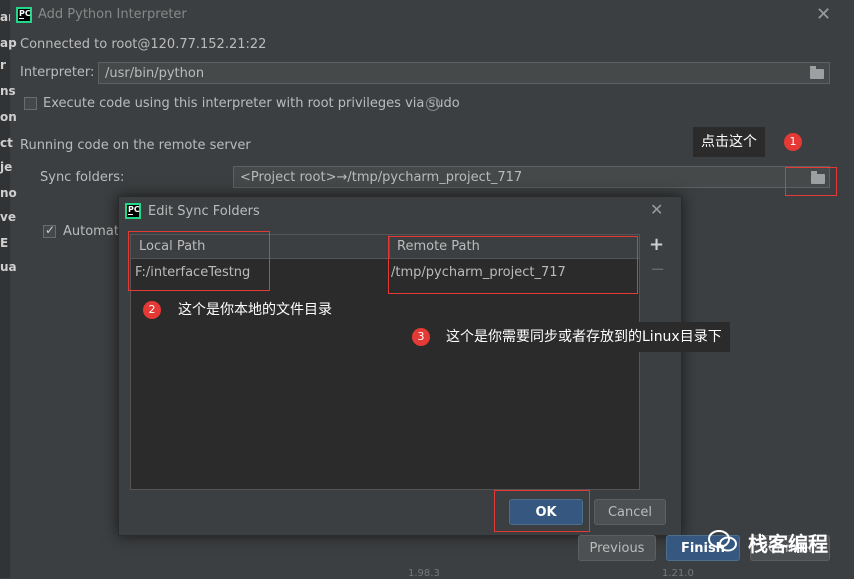 Image resolution: width=854 pixels, height=579 pixels. Describe the element at coordinates (8, 267) in the screenshot. I see `strip-text: ua` at that location.